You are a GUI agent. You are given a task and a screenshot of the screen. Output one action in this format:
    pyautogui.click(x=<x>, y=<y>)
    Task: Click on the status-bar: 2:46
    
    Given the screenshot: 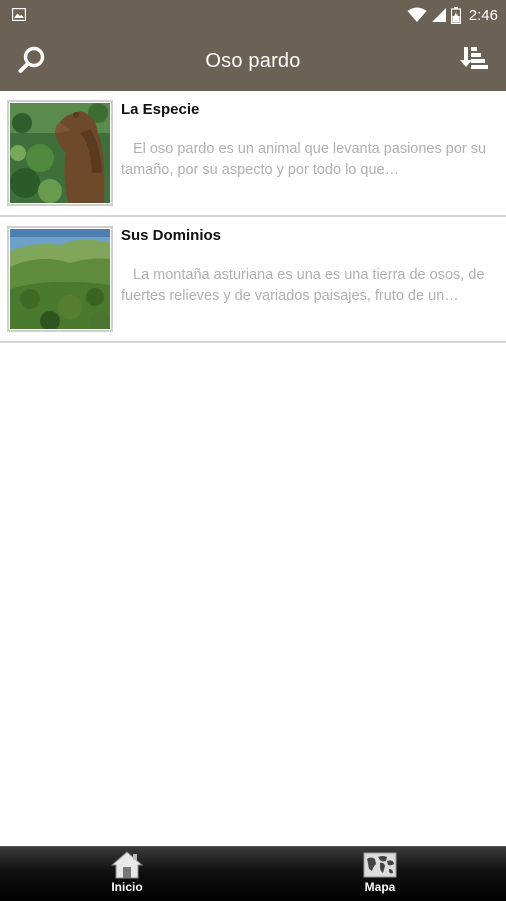 What is the action you would take?
    pyautogui.click(x=253, y=15)
    